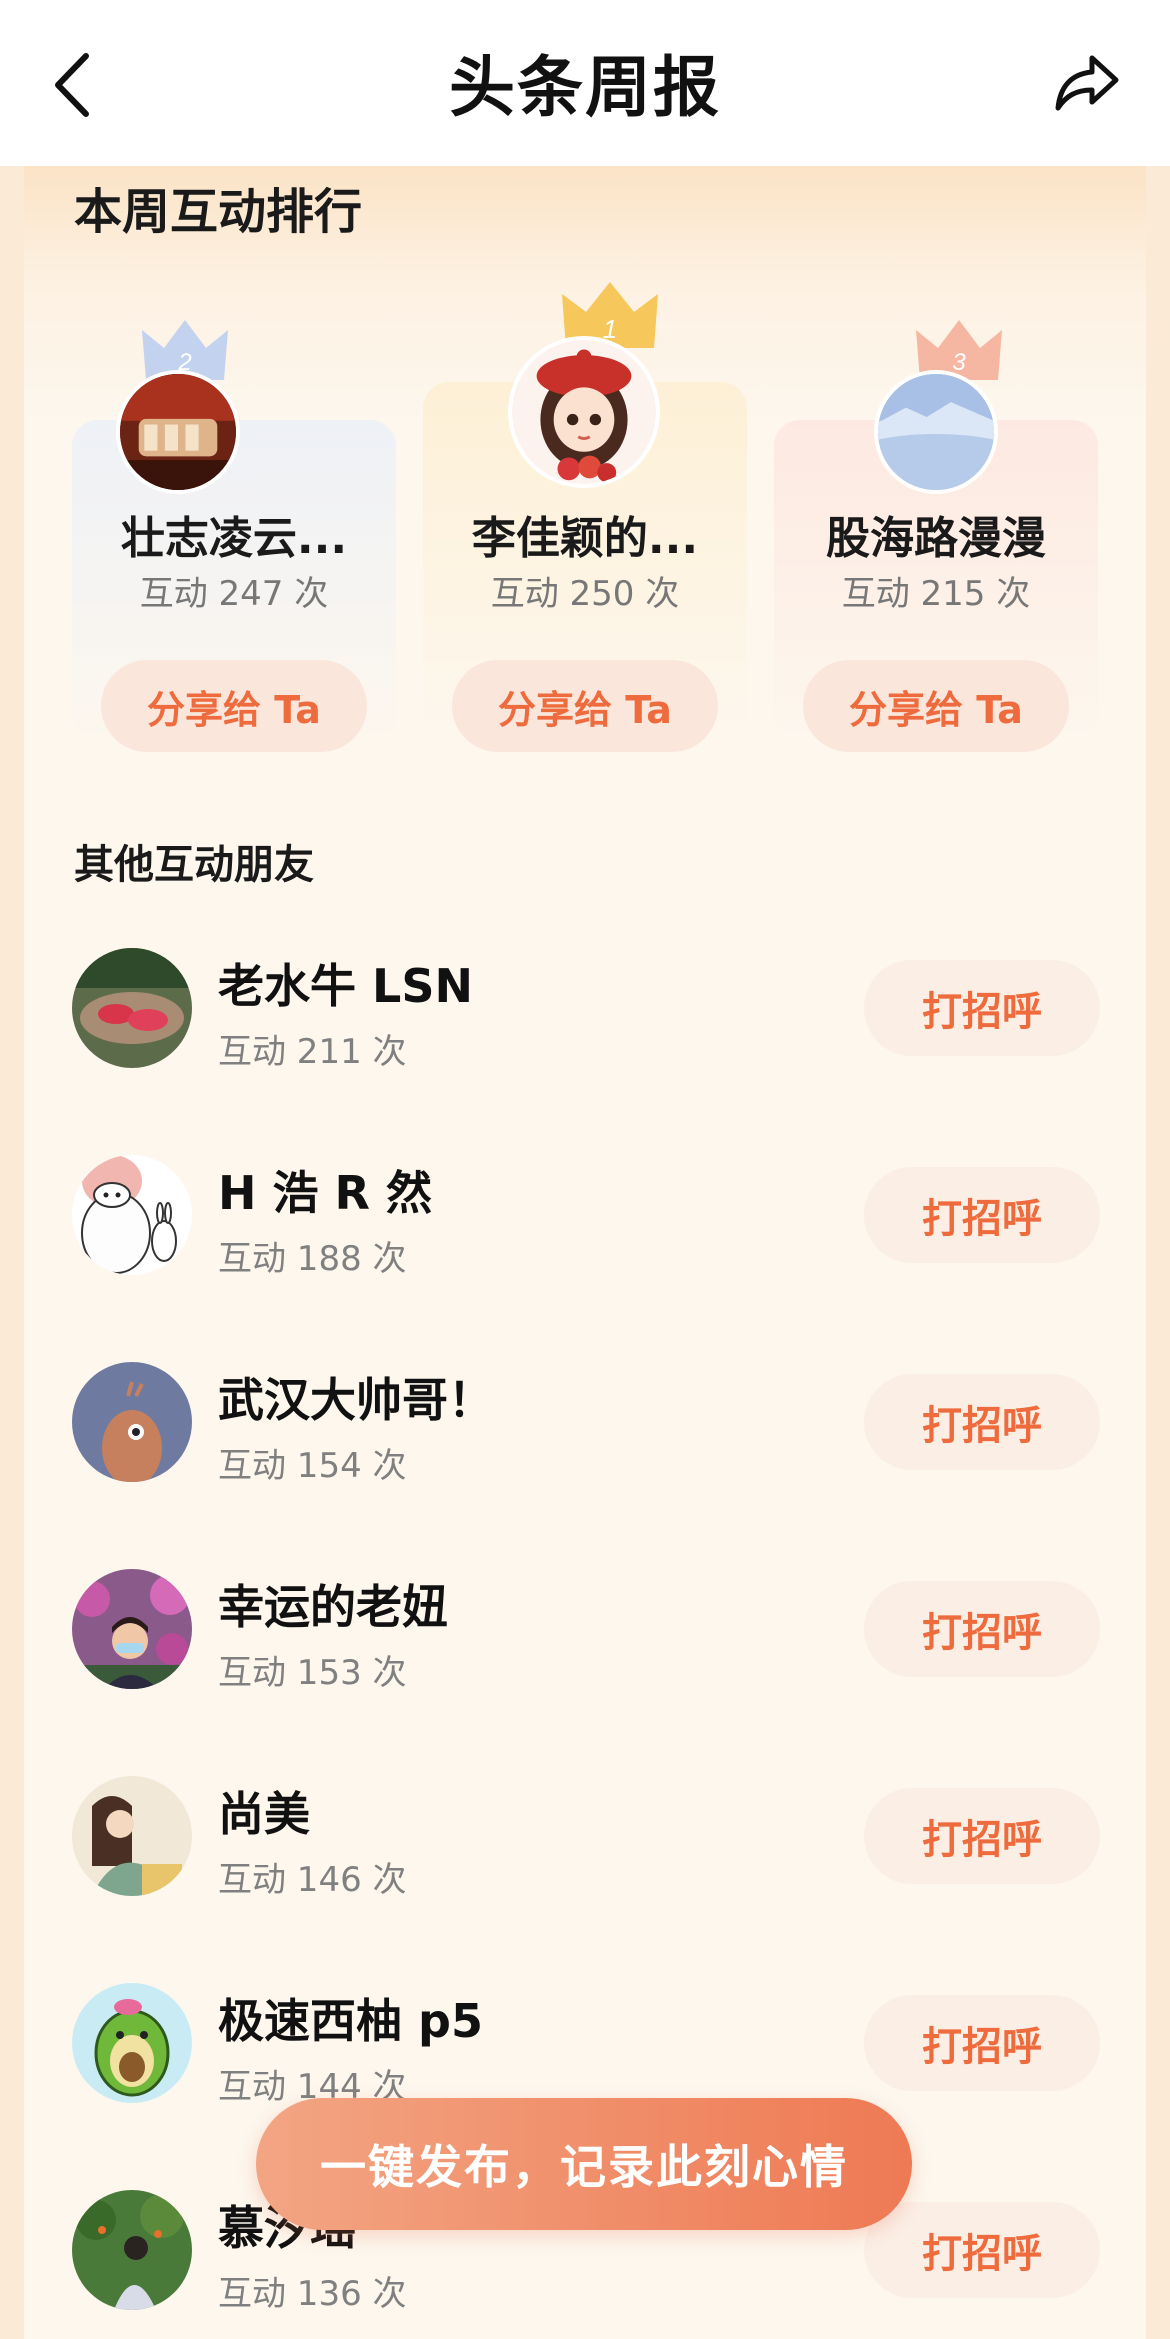 The height and width of the screenshot is (2339, 1170). I want to click on top-nav-bar: 头条周报, so click(585, 83).